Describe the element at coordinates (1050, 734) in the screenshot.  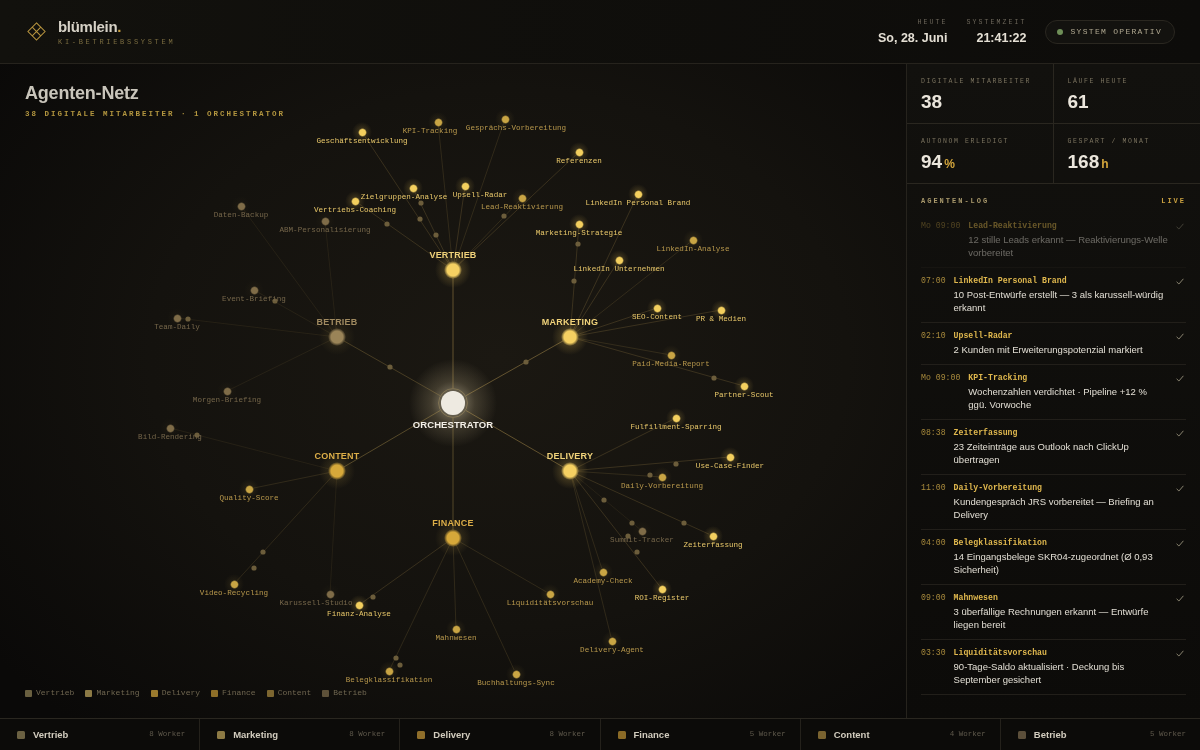
I see `department-name: Betrieb` at that location.